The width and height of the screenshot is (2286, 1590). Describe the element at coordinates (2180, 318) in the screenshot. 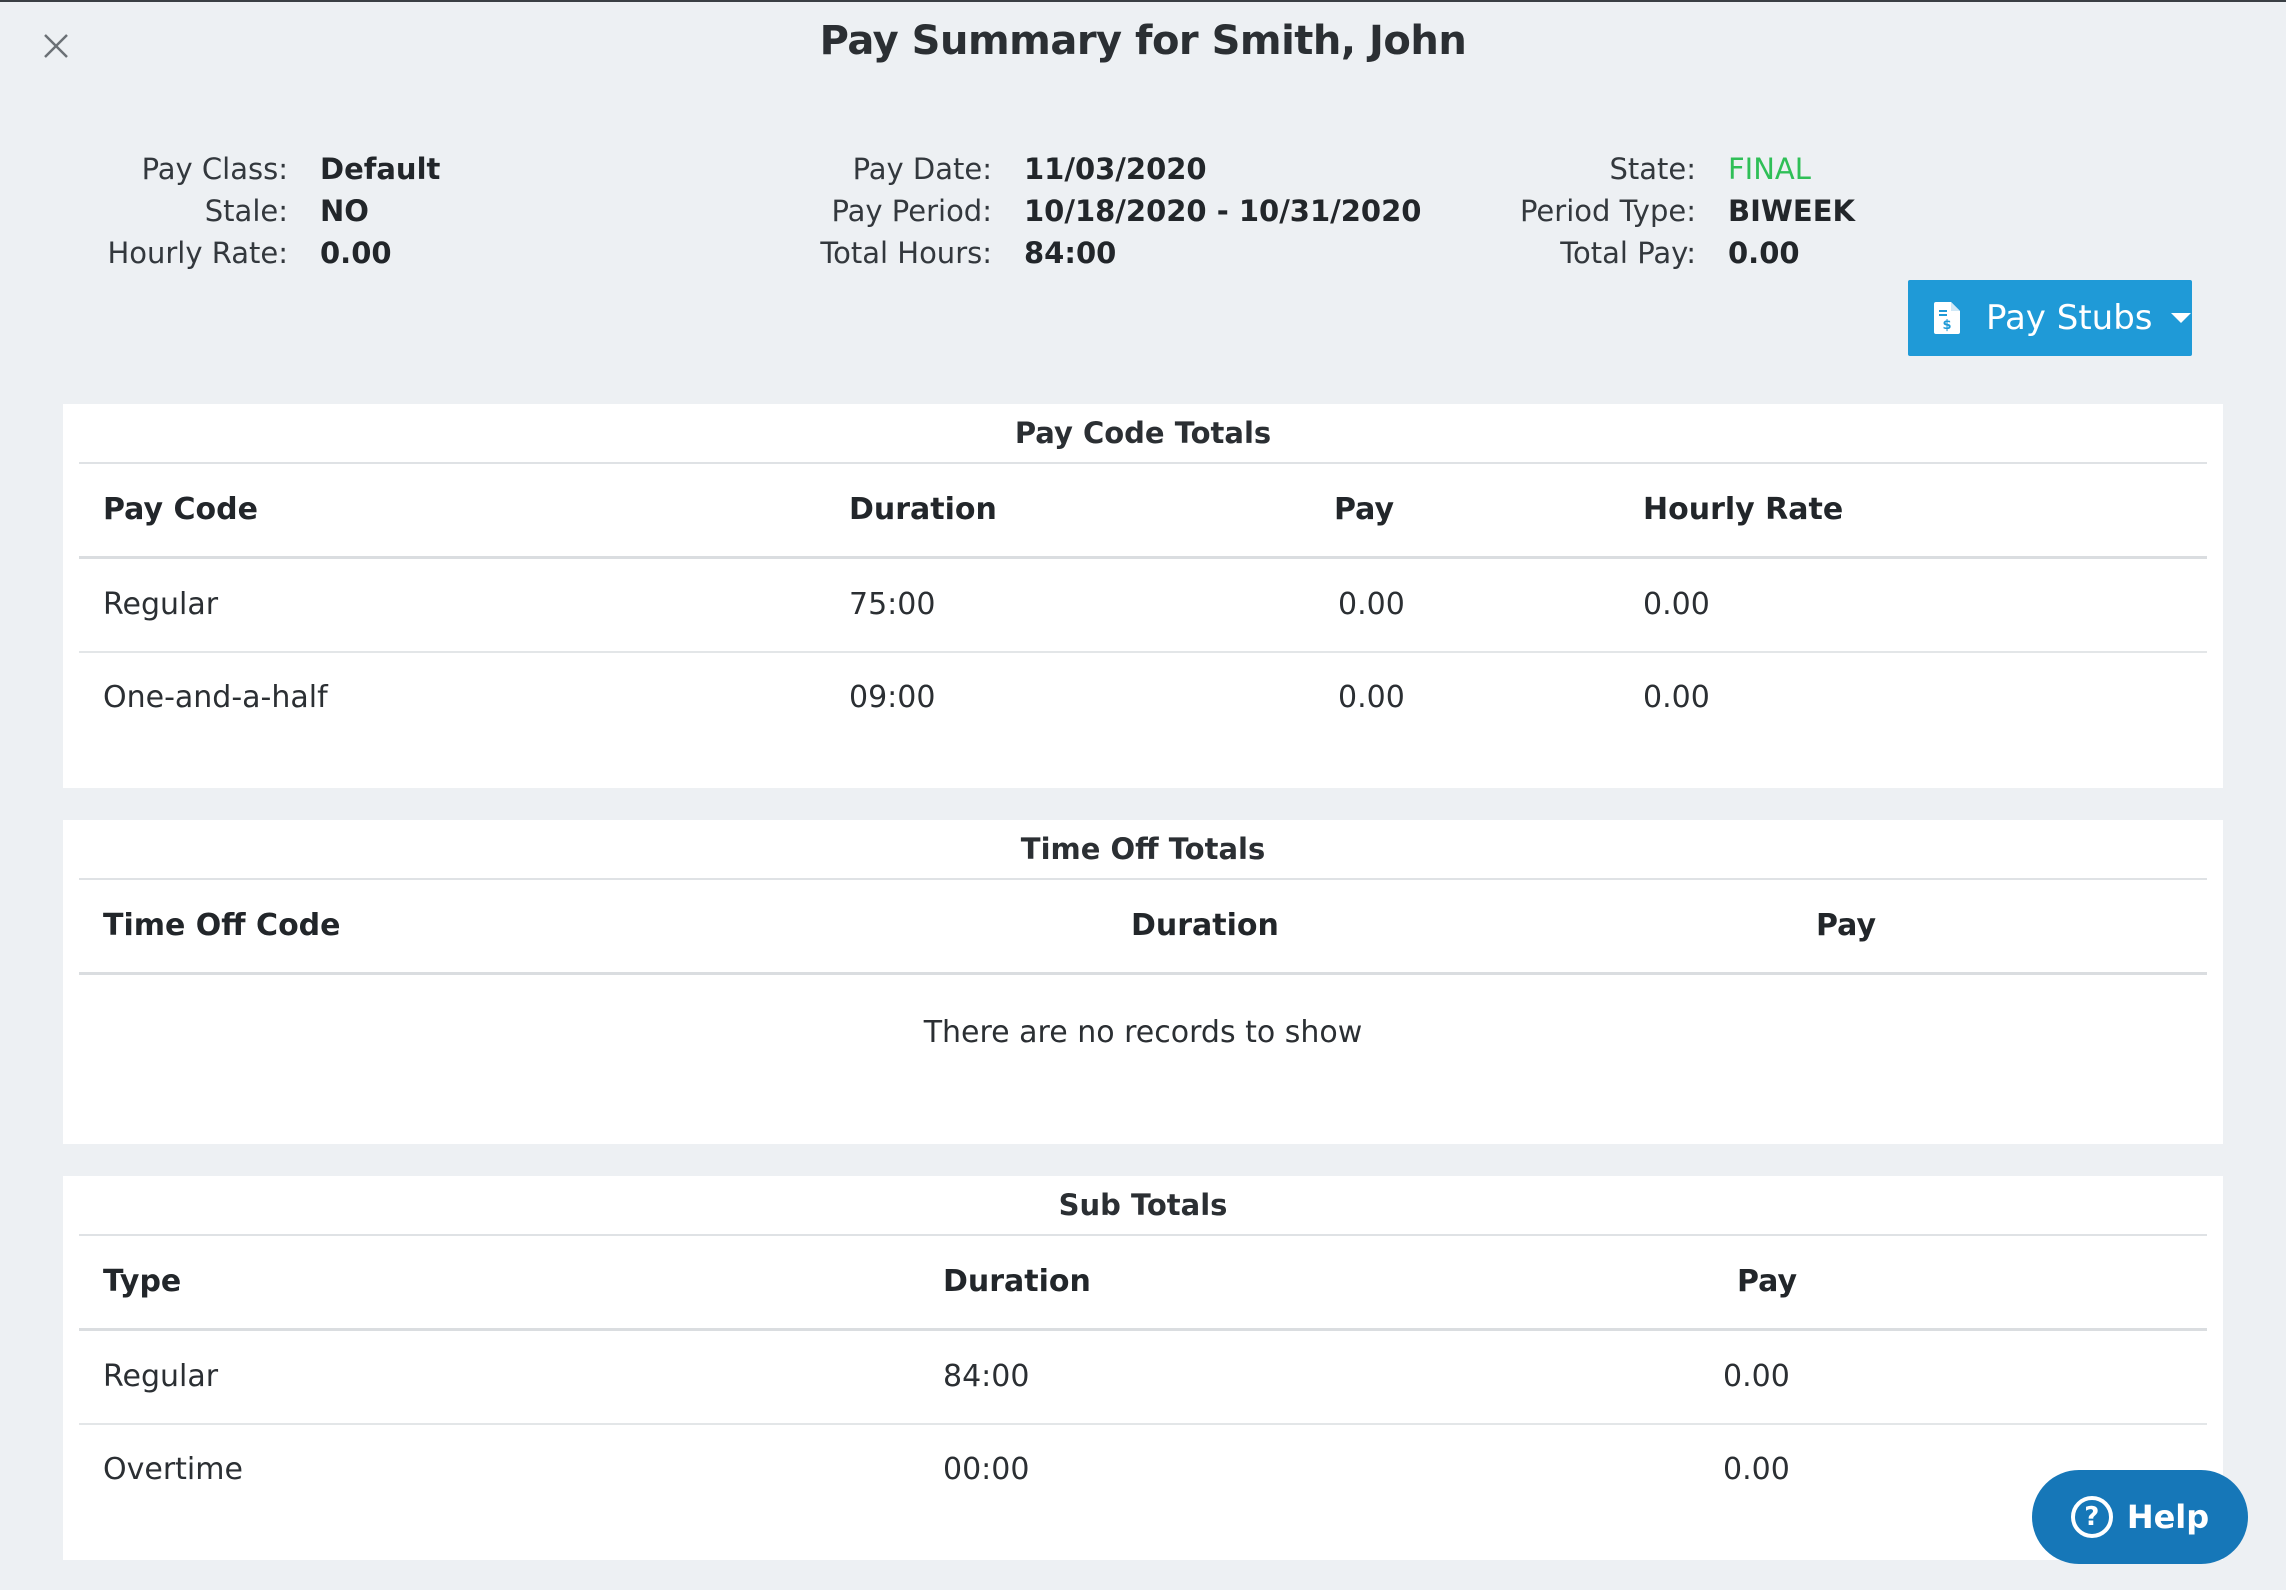

I see `chevron-down-icon` at that location.